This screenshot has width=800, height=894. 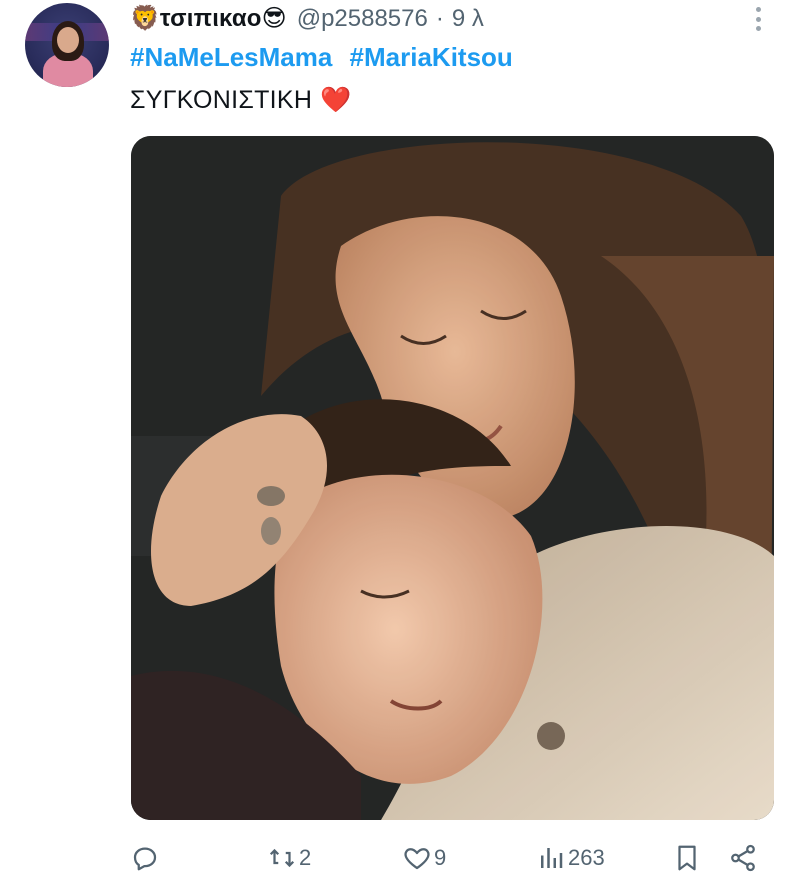 What do you see at coordinates (282, 858) in the screenshot?
I see `retweet-icon` at bounding box center [282, 858].